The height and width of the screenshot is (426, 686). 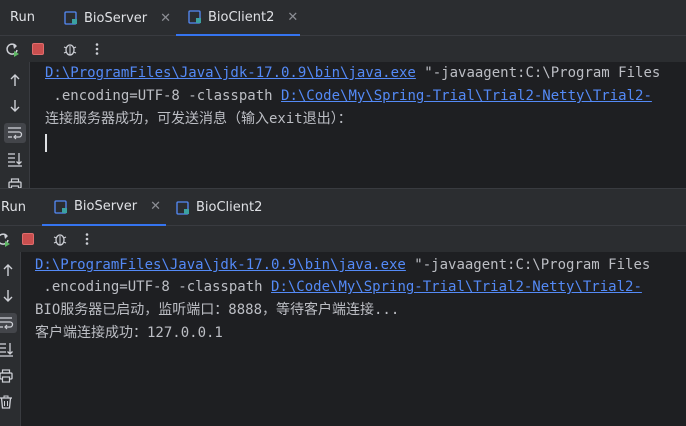 I want to click on client-connected-message: 客户端连接成功：127.0.0.1, so click(x=129, y=333).